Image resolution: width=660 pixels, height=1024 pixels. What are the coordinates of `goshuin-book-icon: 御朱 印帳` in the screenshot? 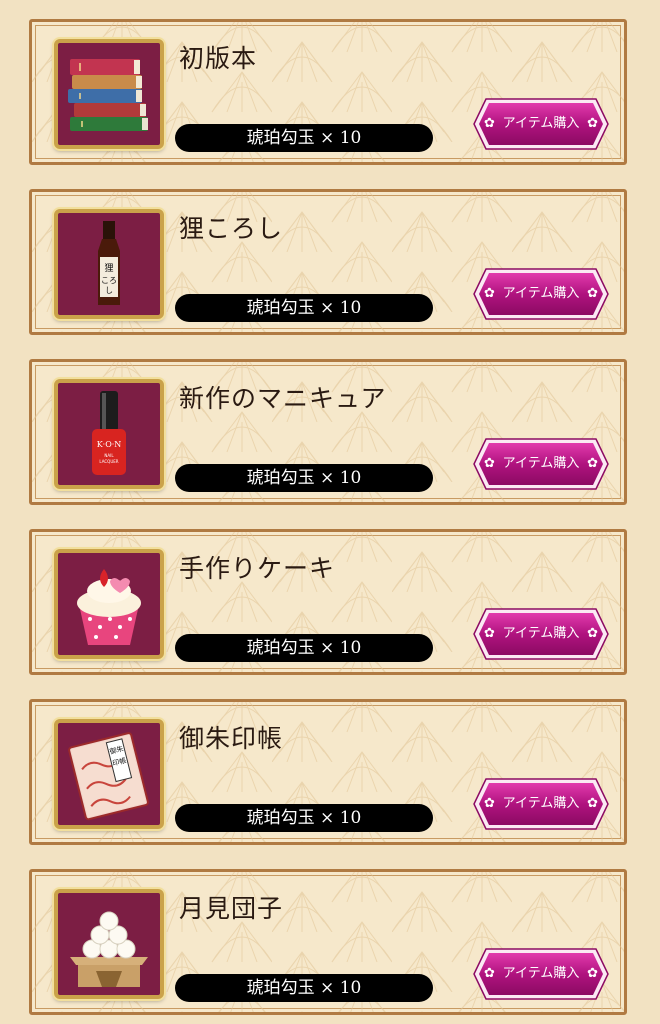 It's located at (108, 776).